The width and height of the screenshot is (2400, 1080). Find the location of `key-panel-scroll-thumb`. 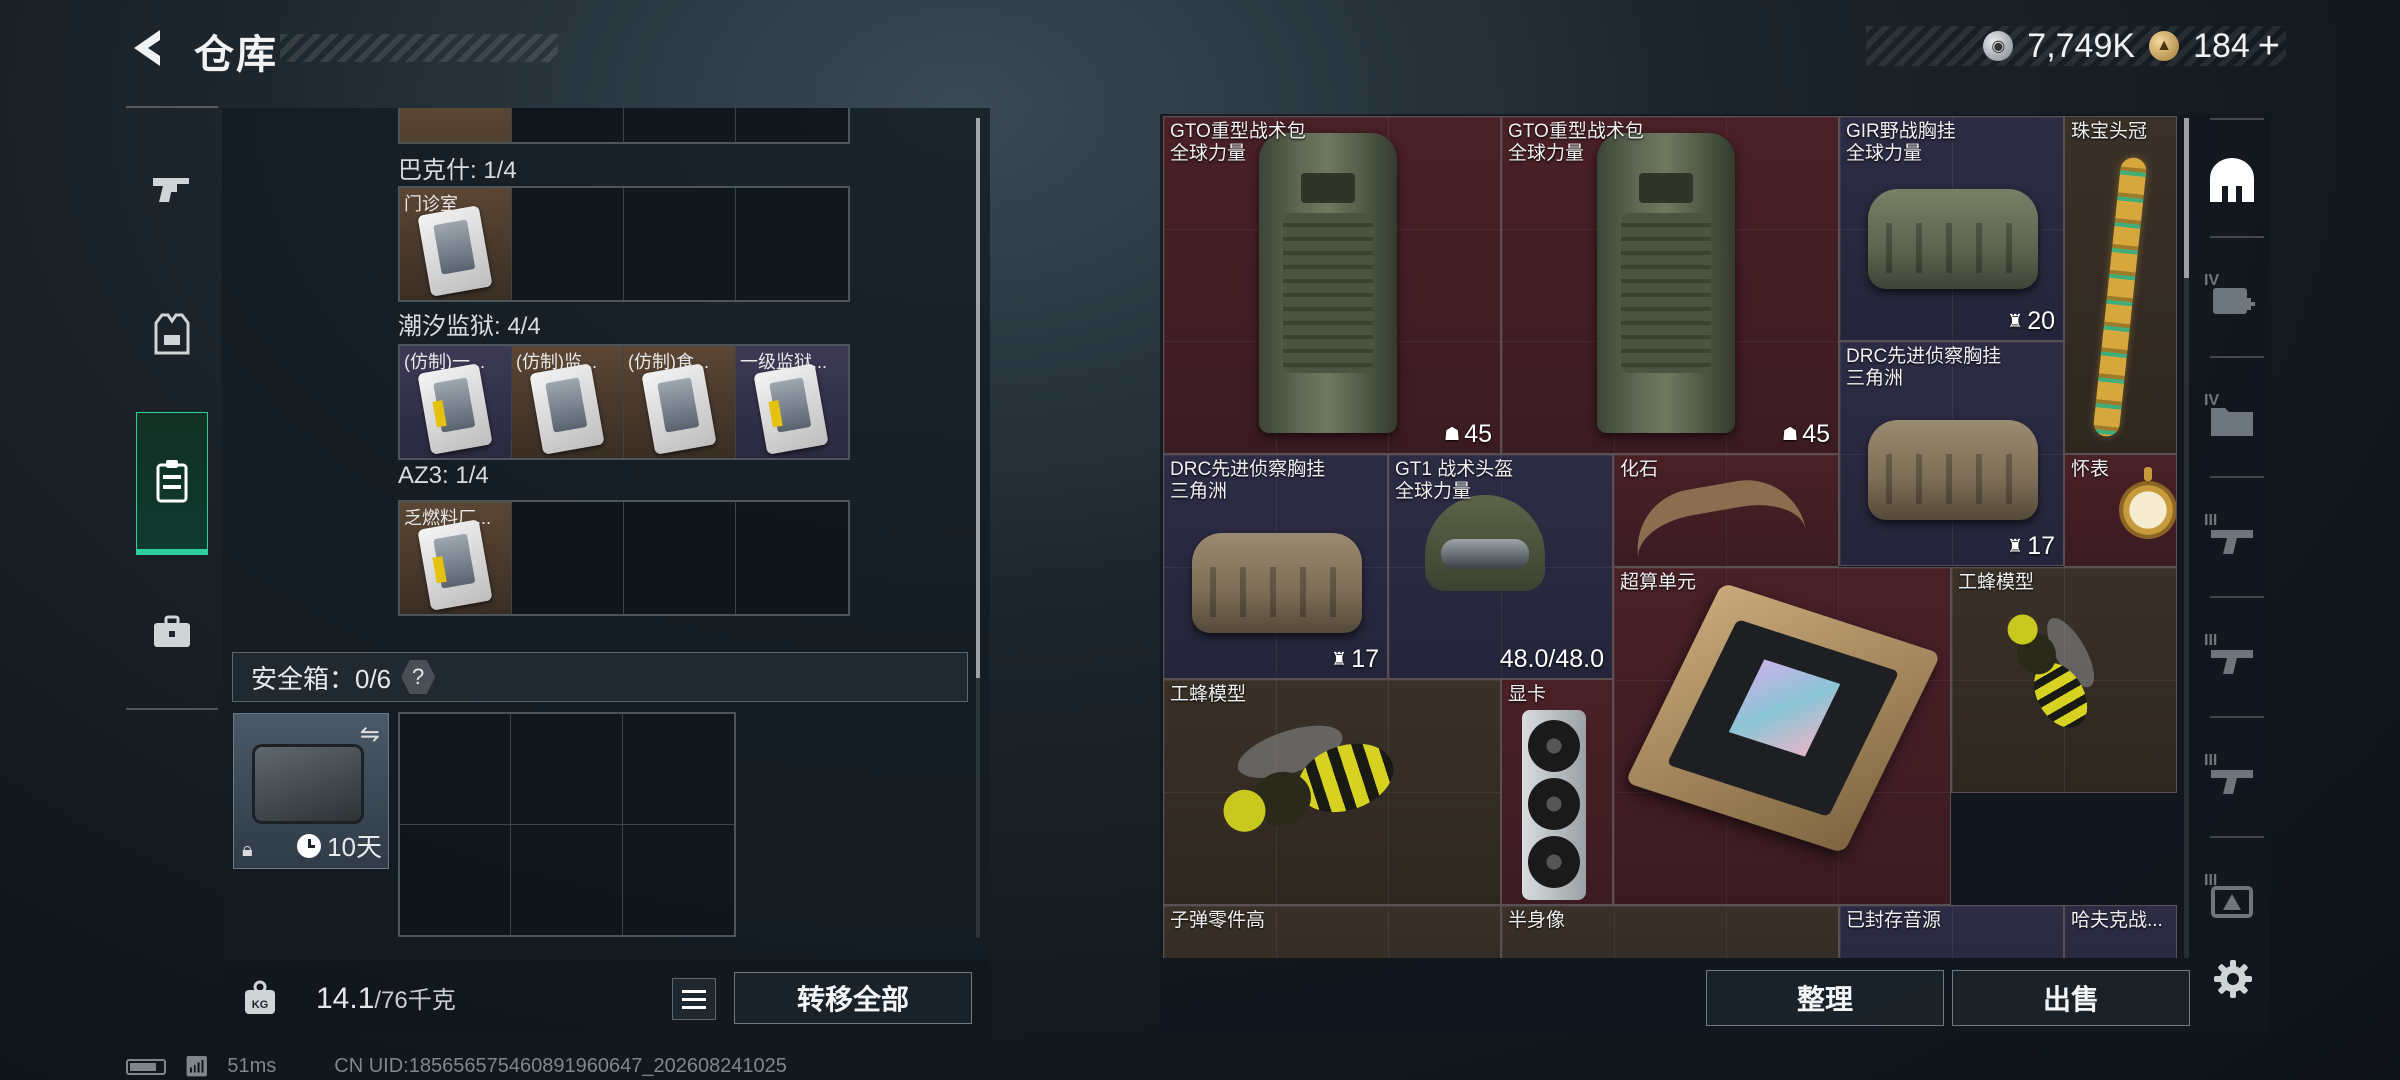

key-panel-scroll-thumb is located at coordinates (978, 398).